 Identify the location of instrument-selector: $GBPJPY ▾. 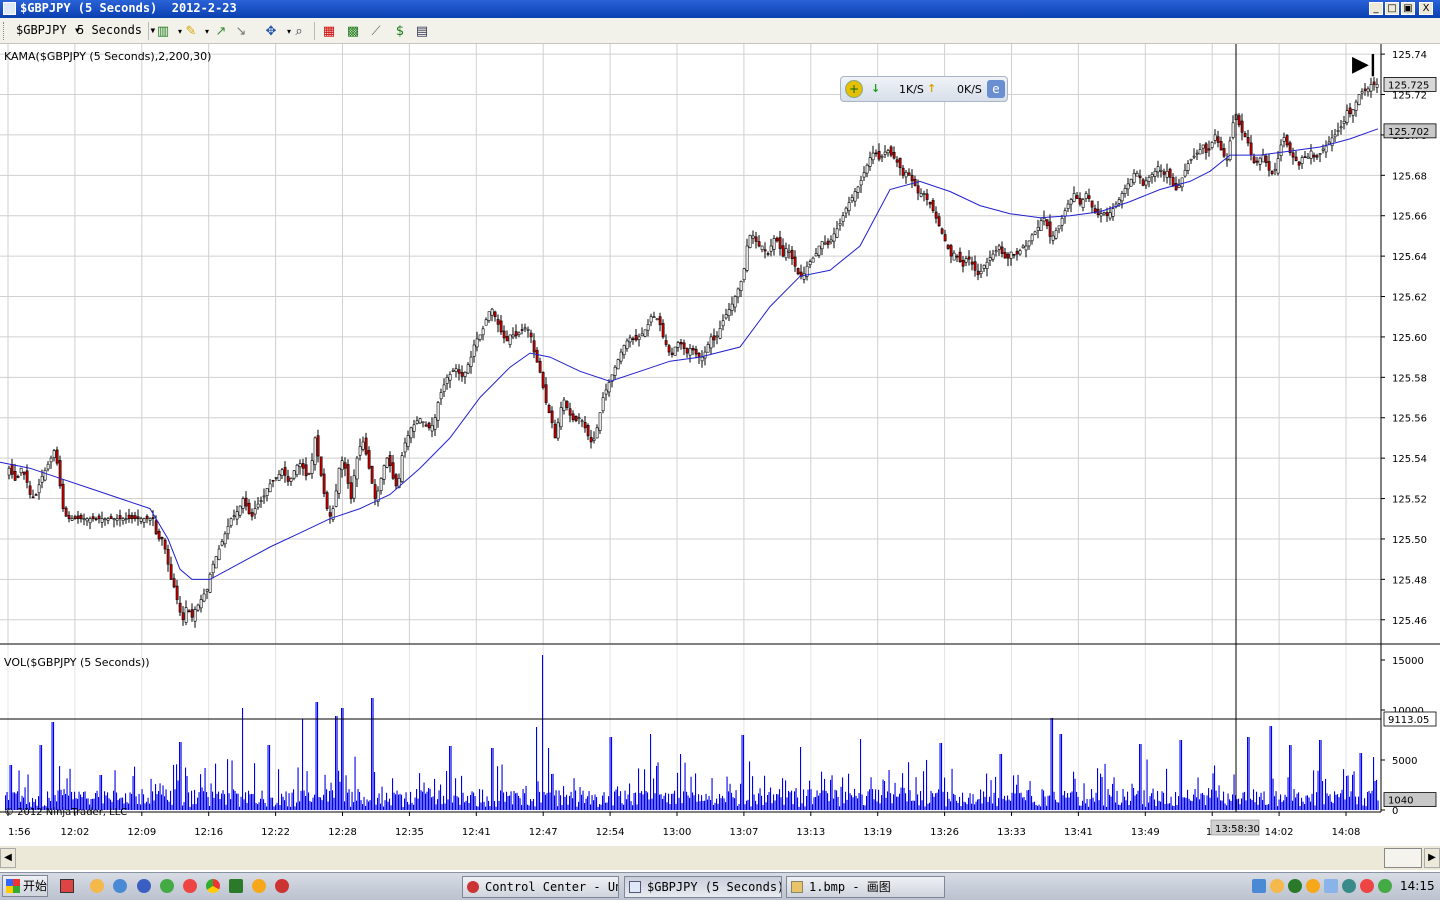
(48, 30).